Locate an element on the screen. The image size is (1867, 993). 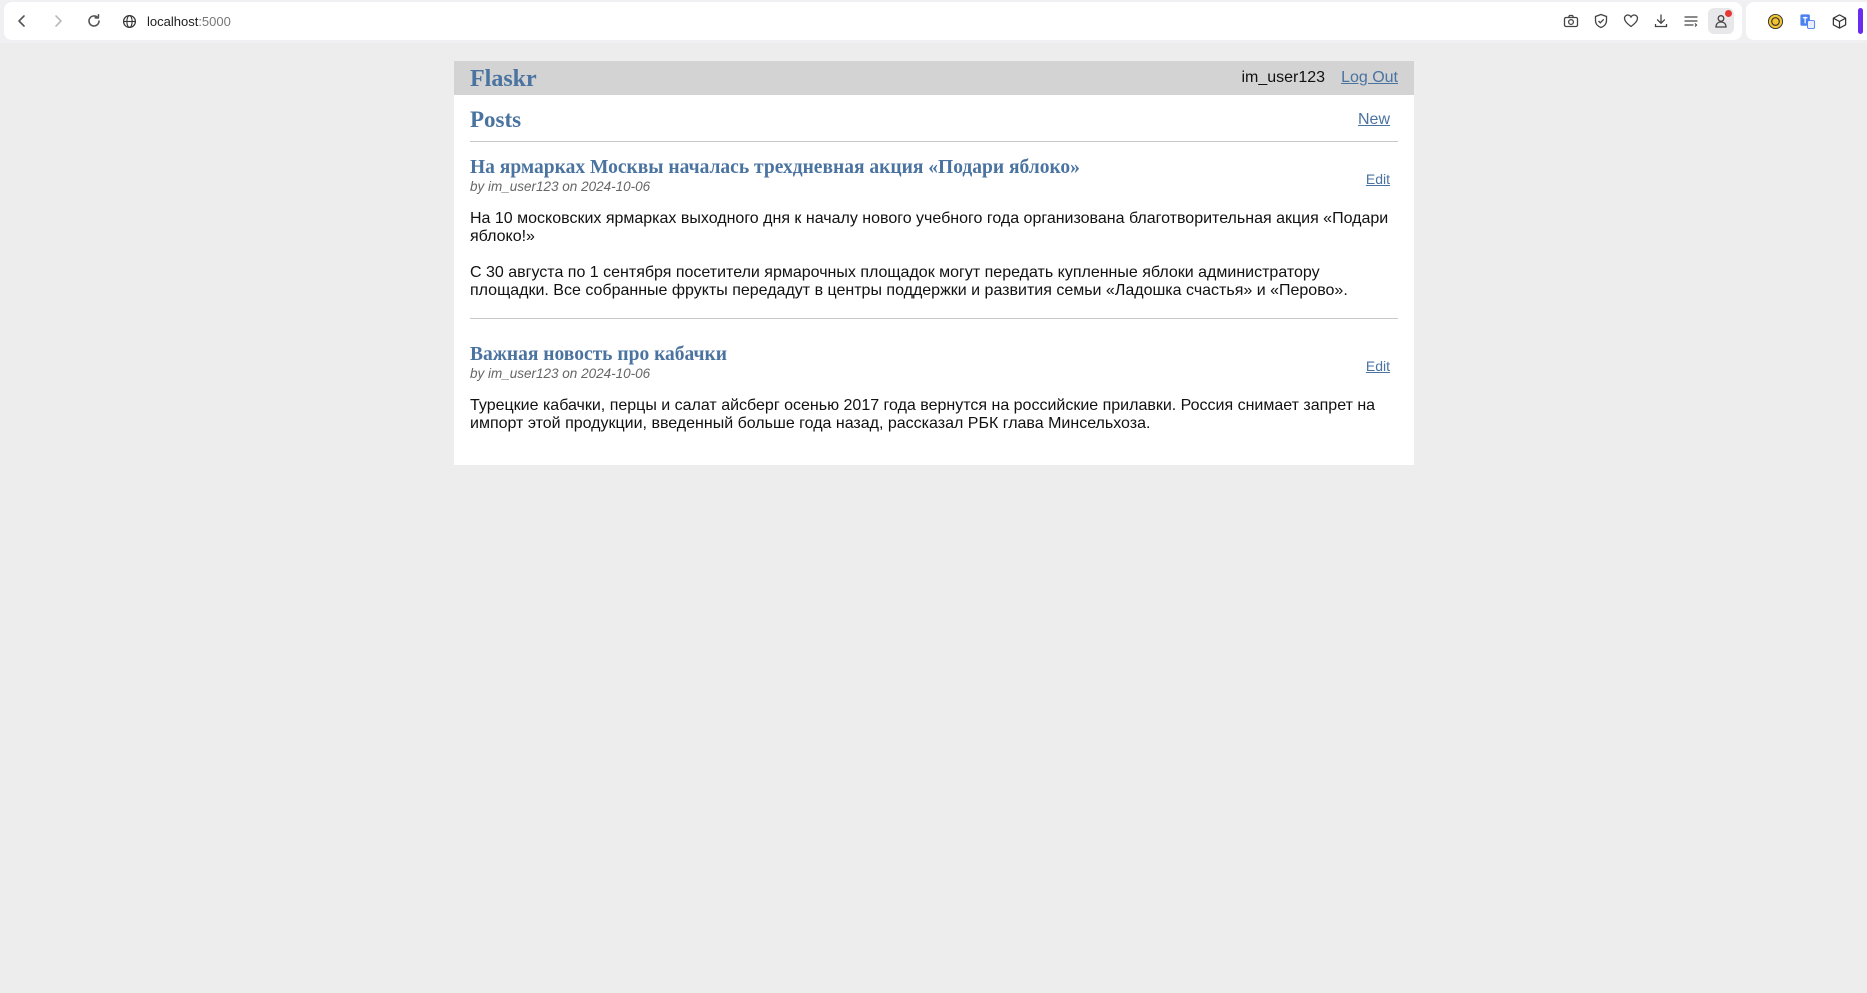
reload-button is located at coordinates (94, 21).